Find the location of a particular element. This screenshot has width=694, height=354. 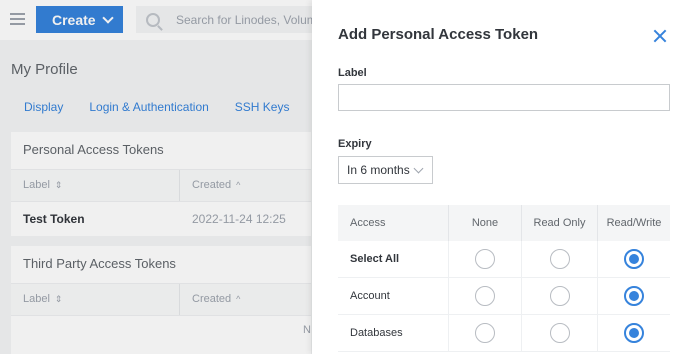

label-field-label: Label is located at coordinates (352, 73).